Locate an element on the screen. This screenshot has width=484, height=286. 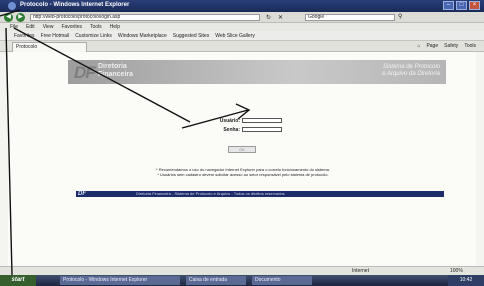
zoom-level: 100% is located at coordinates (456, 271).